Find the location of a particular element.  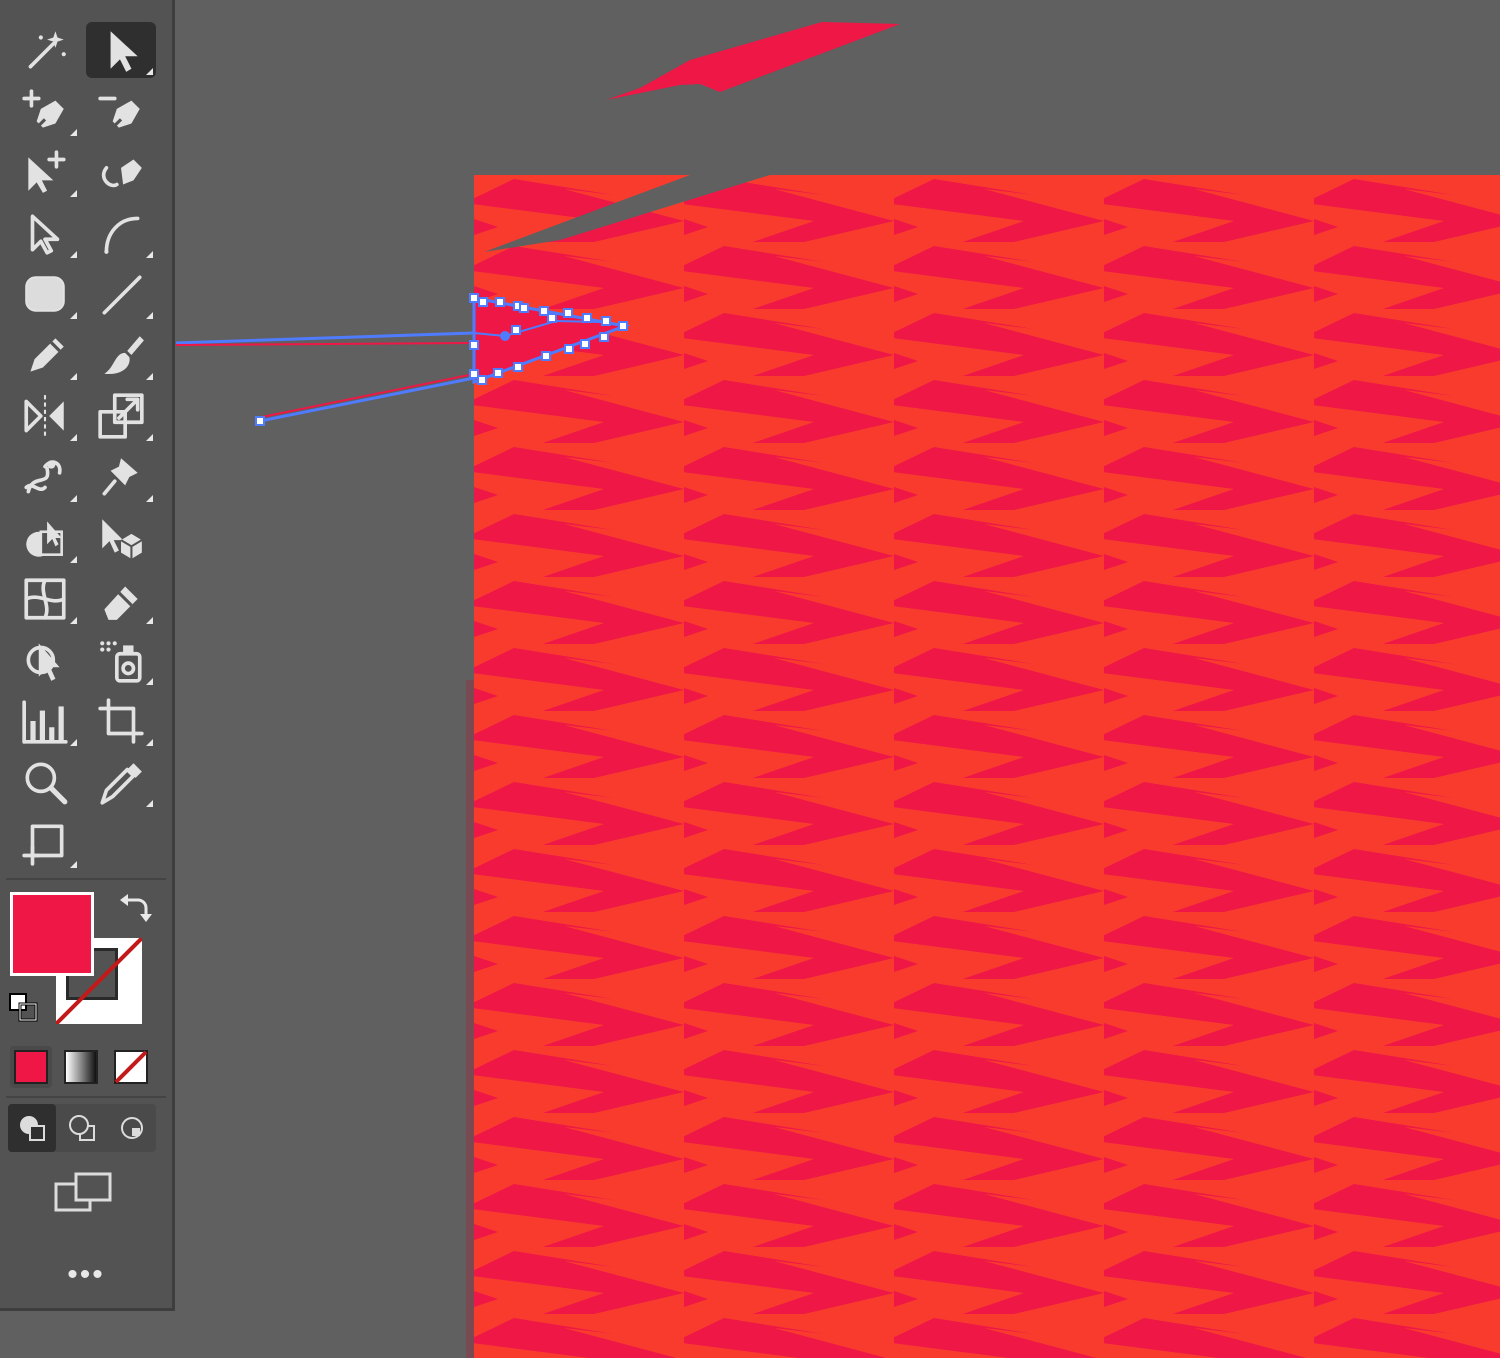

scale-tool is located at coordinates (121, 416).